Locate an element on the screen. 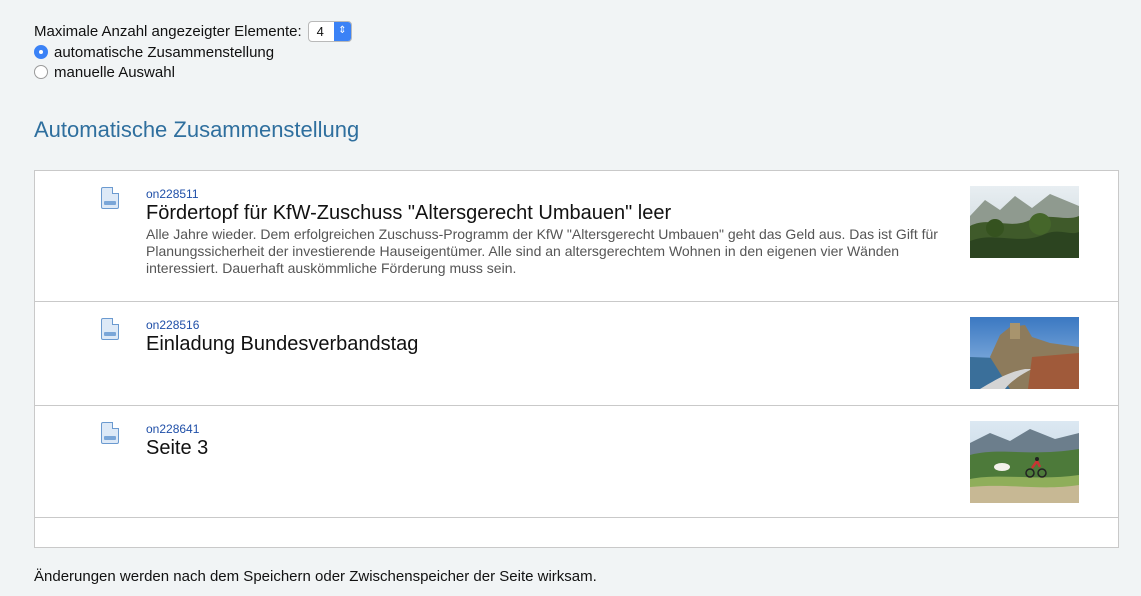 The width and height of the screenshot is (1141, 596). radio-manual-row: manuelle Auswahl is located at coordinates (577, 72).